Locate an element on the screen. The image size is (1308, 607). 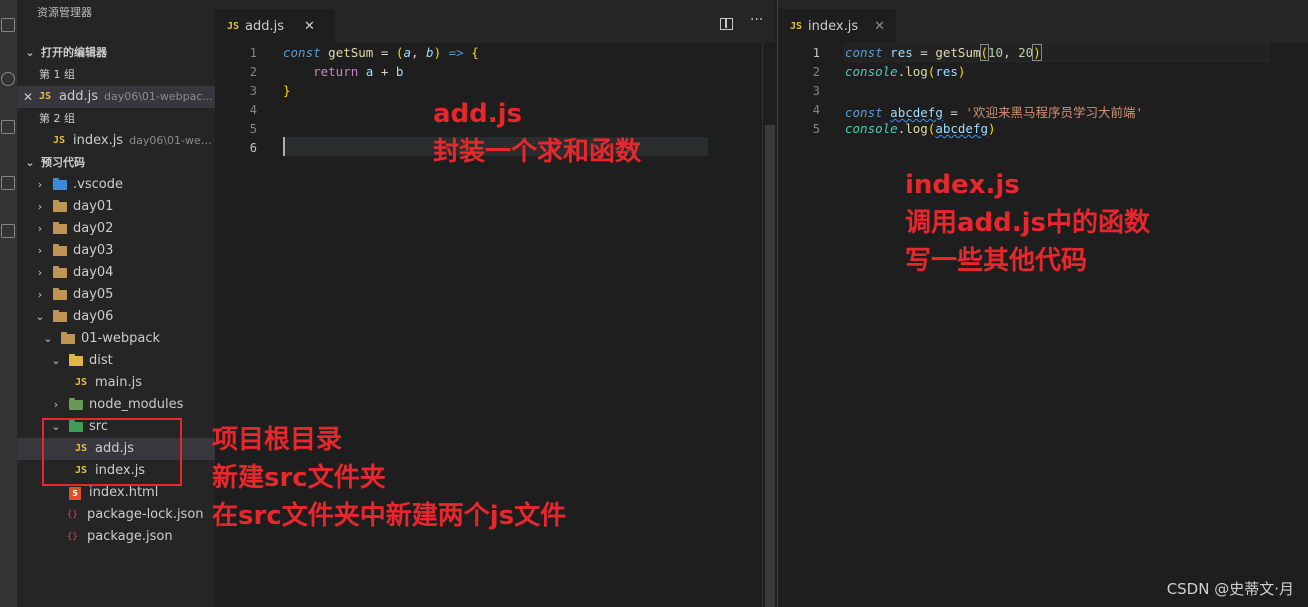
tree-item-day01: › day01 is located at coordinates (116, 207).